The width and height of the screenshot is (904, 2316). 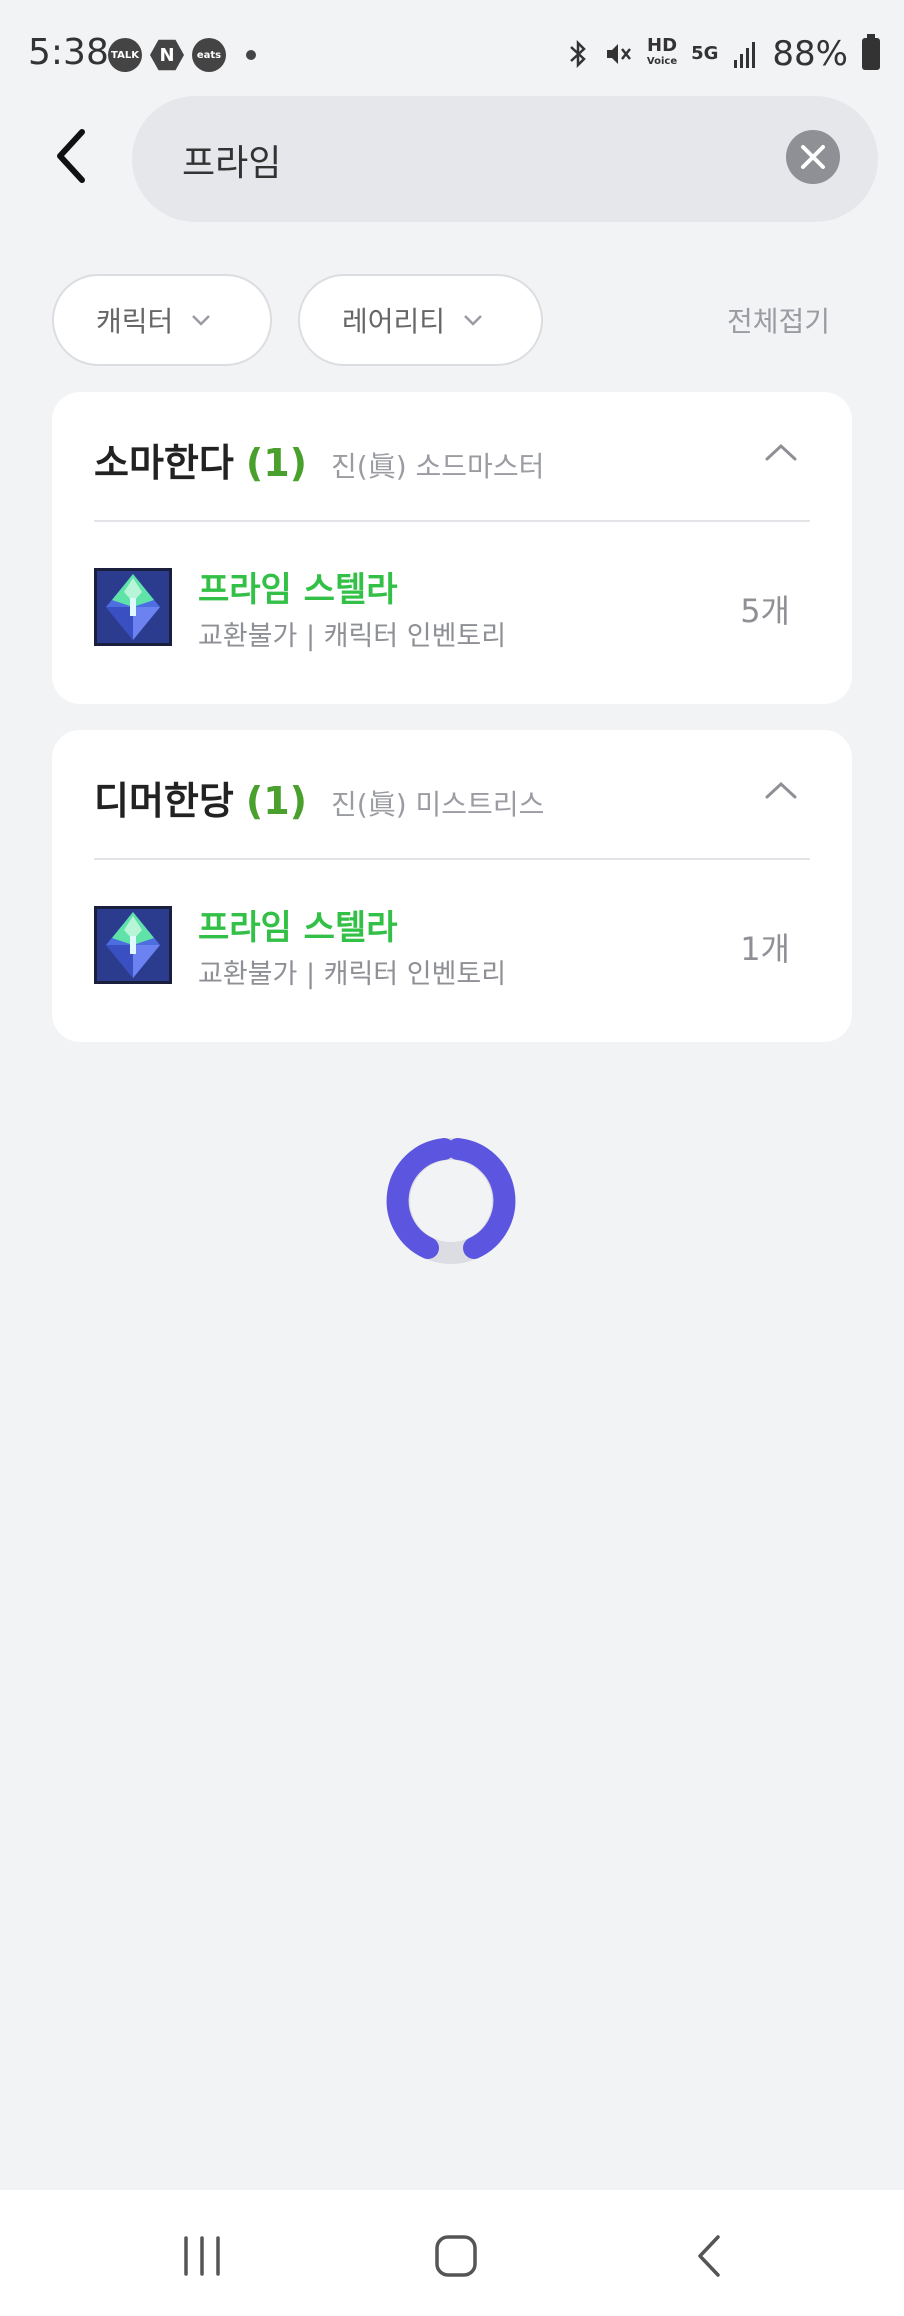 What do you see at coordinates (135, 321) in the screenshot?
I see `character-filter-label: 캐릭터` at bounding box center [135, 321].